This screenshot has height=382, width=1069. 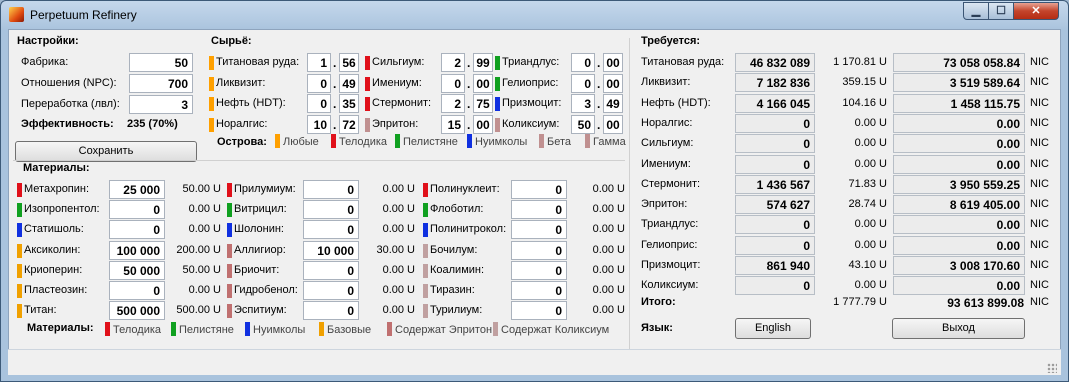 What do you see at coordinates (583, 124) in the screenshot?
I see `raw-int-input: 50` at bounding box center [583, 124].